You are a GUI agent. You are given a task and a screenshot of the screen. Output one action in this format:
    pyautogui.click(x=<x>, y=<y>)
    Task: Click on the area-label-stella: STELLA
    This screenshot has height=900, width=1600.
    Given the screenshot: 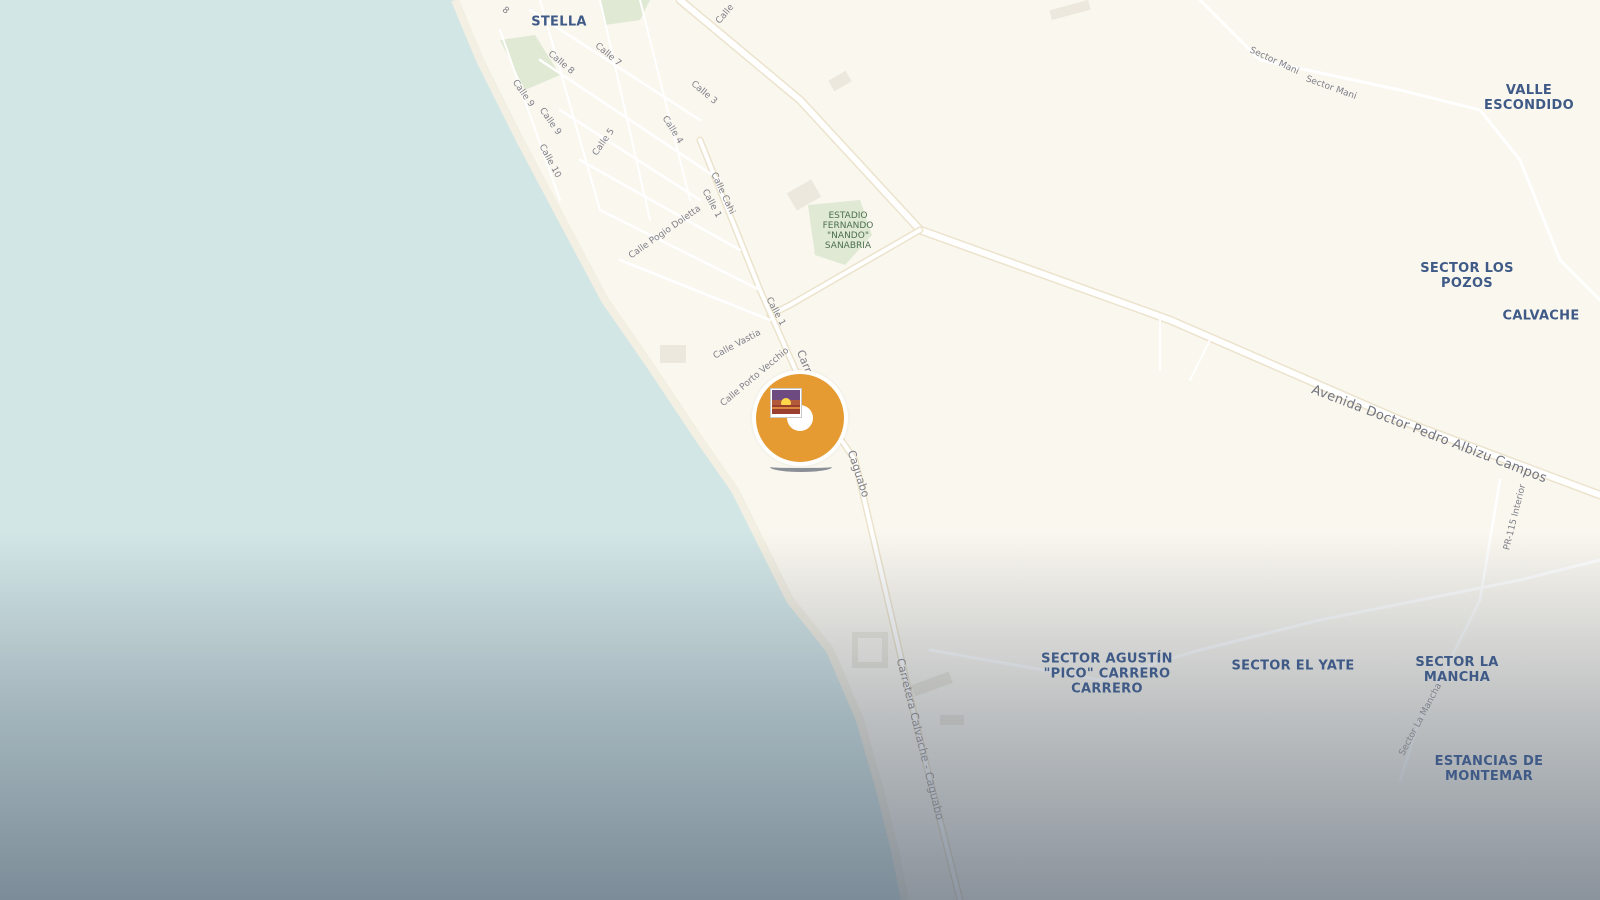 What is the action you would take?
    pyautogui.click(x=559, y=22)
    